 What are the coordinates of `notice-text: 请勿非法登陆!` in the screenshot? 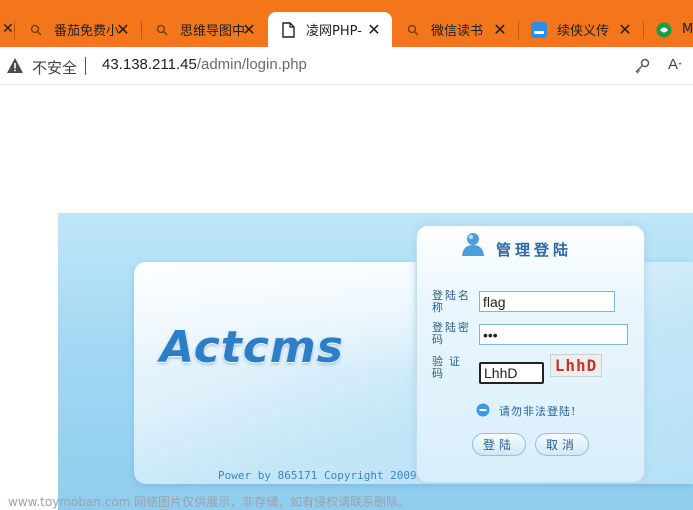 It's located at (538, 411).